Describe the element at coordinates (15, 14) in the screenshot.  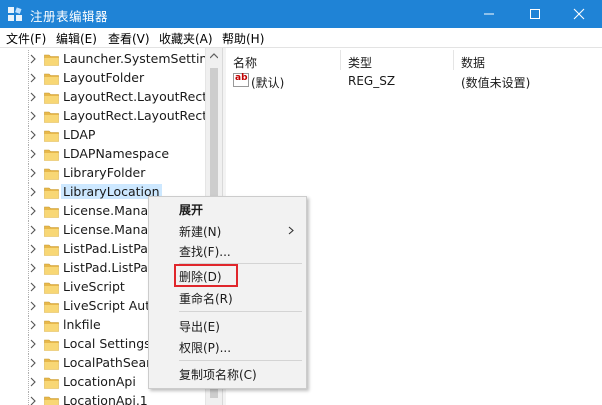
I see `regedit-icon` at that location.